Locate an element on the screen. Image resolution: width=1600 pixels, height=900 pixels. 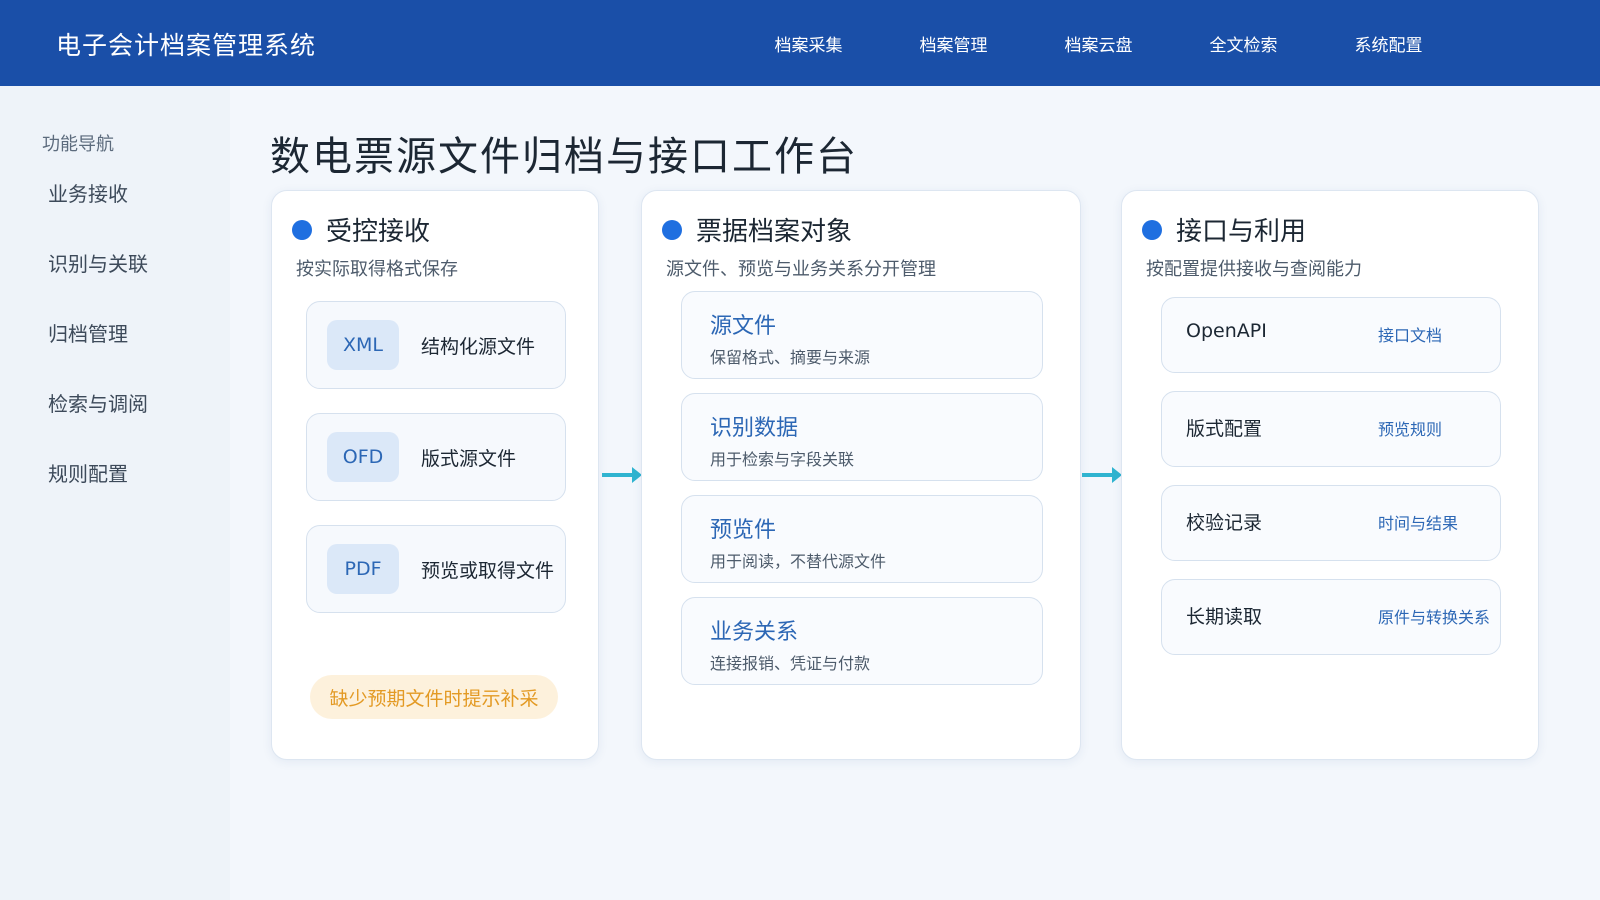
nav-item-search: 全文检索 is located at coordinates (1243, 43).